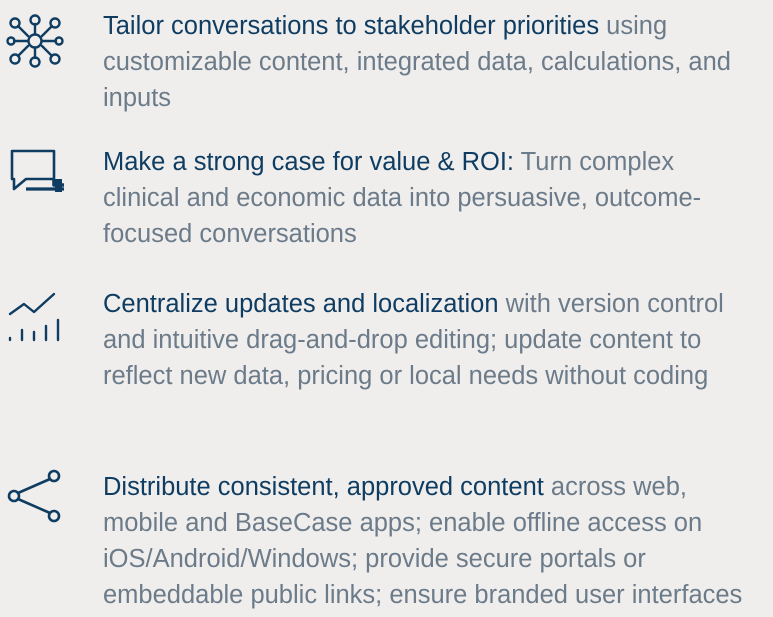 The width and height of the screenshot is (773, 617). What do you see at coordinates (35, 498) in the screenshot?
I see `share-icon` at bounding box center [35, 498].